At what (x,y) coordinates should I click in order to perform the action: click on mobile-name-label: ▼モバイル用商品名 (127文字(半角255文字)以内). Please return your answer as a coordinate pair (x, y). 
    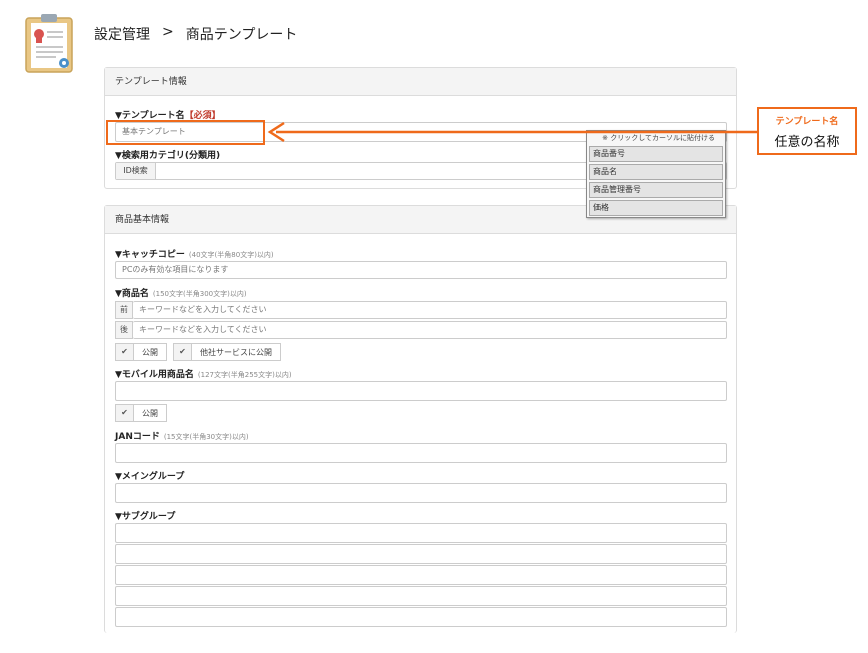
    Looking at the image, I should click on (203, 375).